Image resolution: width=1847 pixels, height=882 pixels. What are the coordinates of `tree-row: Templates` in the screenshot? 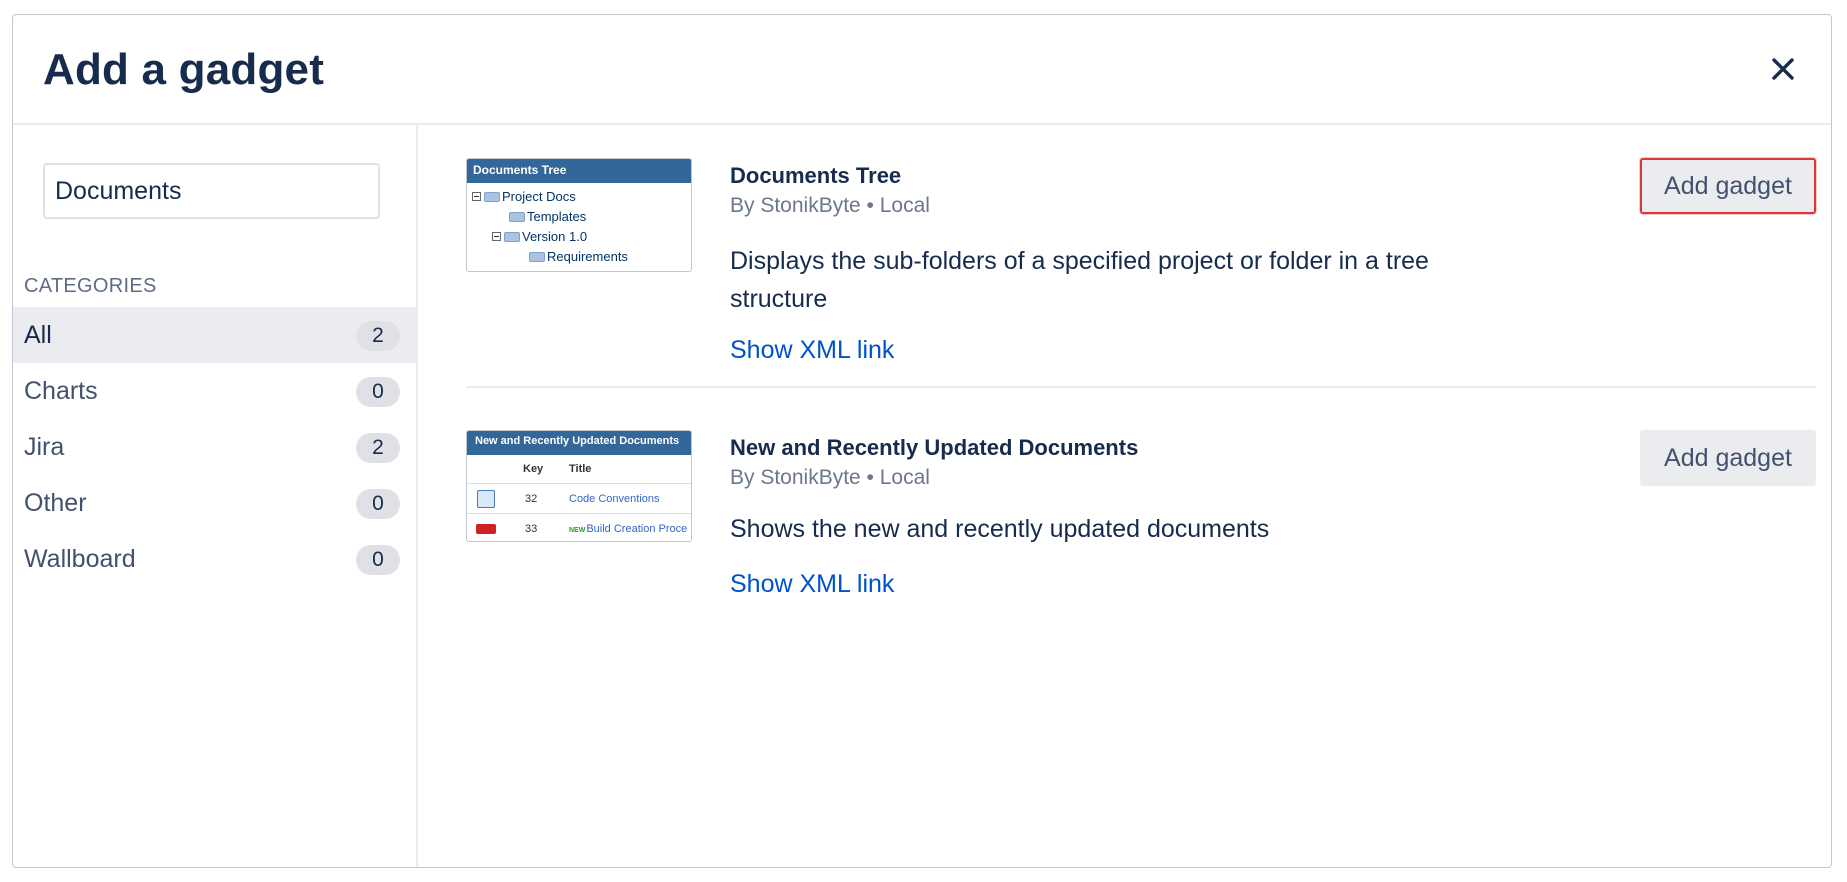 It's located at (547, 216).